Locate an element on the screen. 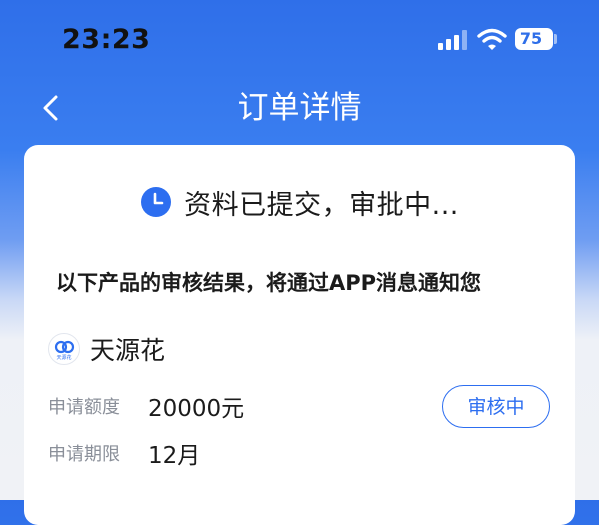 Image resolution: width=599 pixels, height=525 pixels. product-name: 天源花 is located at coordinates (128, 350).